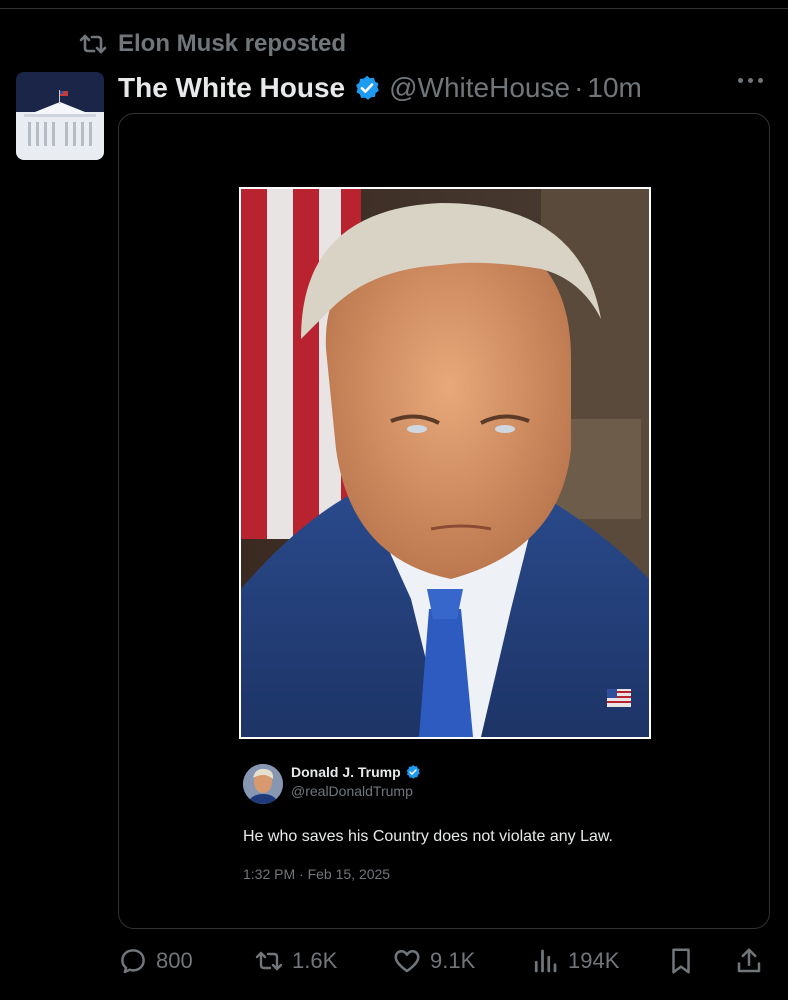 This screenshot has height=1000, width=788. I want to click on action-bar: 800 1.6K 9.1K 194K, so click(444, 962).